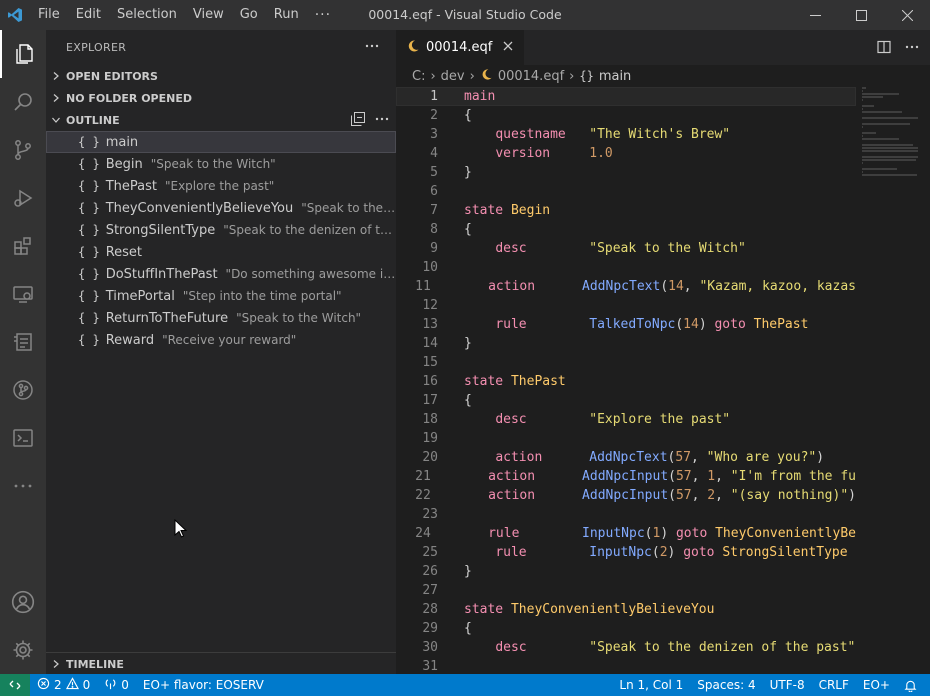 The width and height of the screenshot is (930, 696). What do you see at coordinates (572, 76) in the screenshot?
I see `chevron-right-icon: ›` at bounding box center [572, 76].